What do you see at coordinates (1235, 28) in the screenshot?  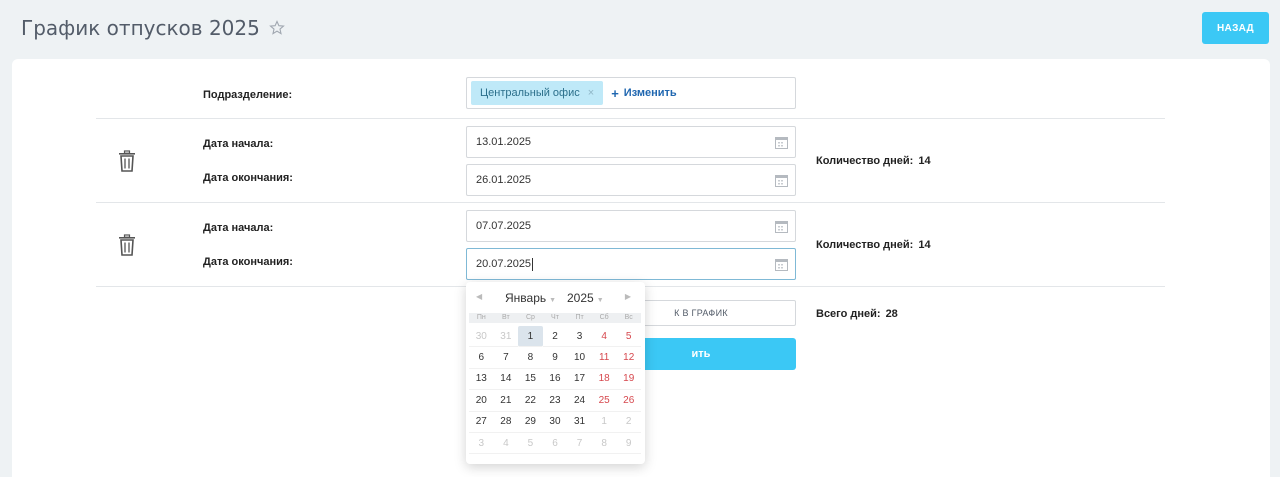 I see `back-button: НАЗАД` at bounding box center [1235, 28].